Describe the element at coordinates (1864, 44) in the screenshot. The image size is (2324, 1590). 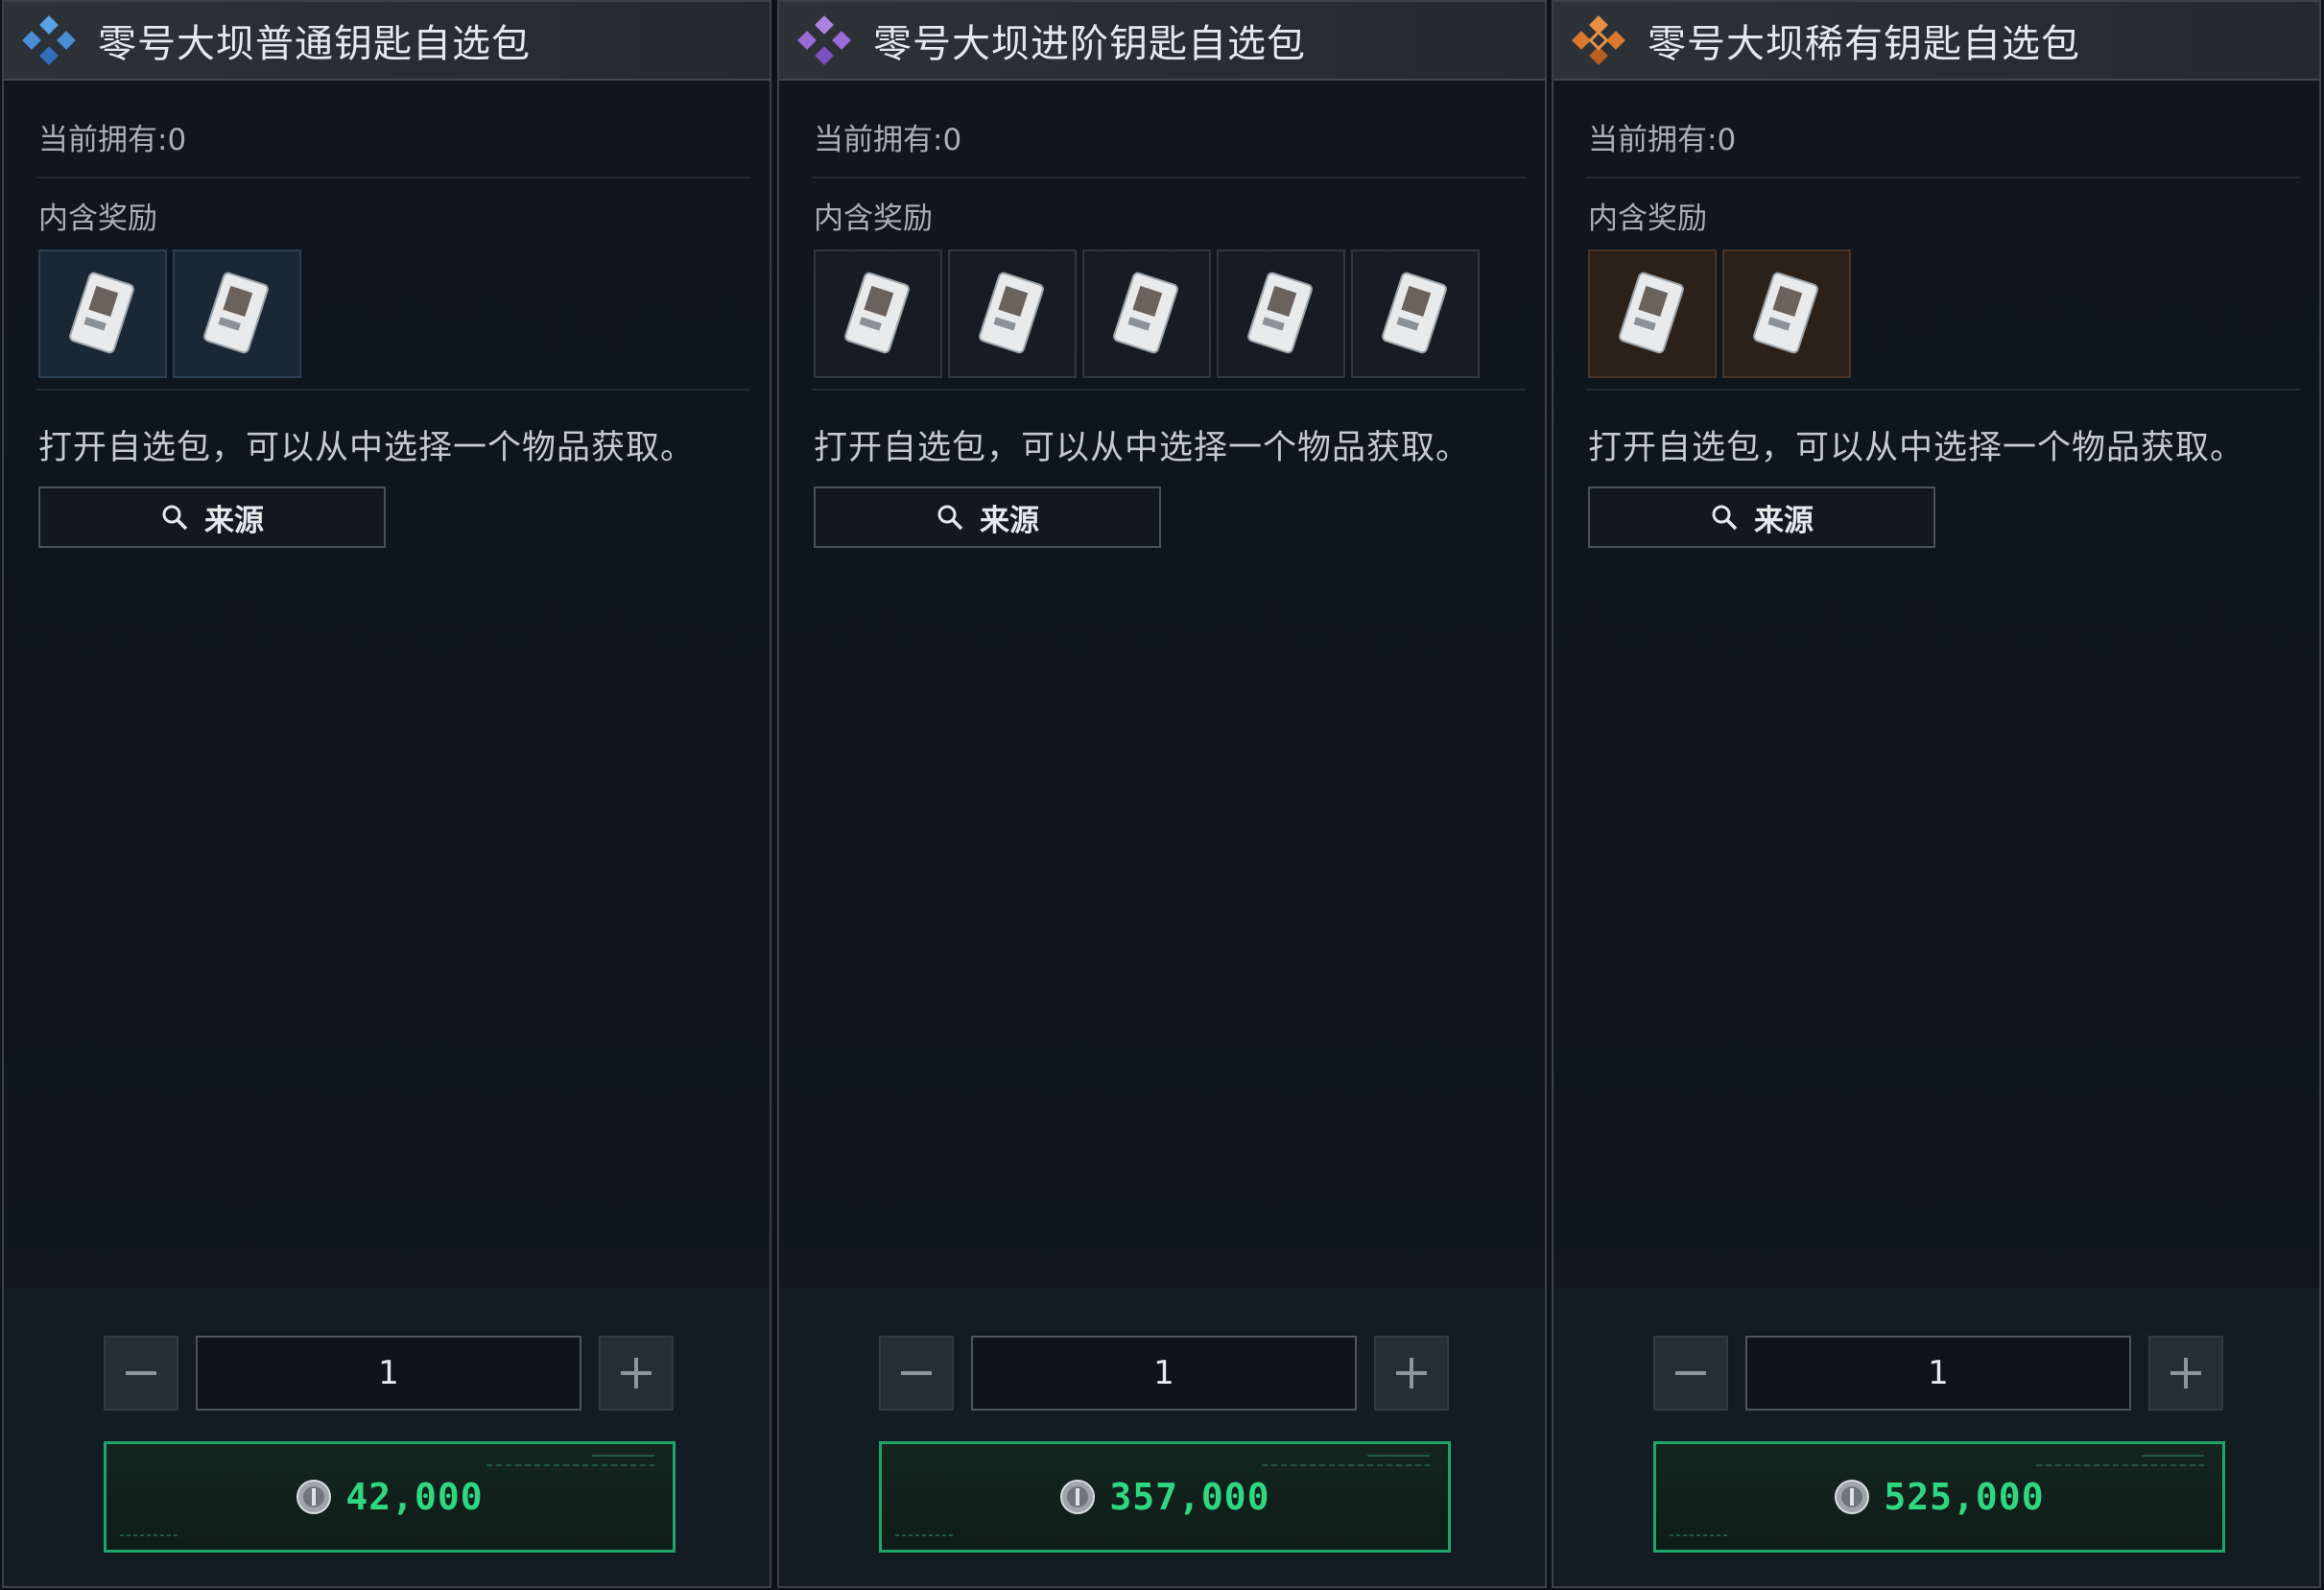
I see `panel-title: 零号大坝稀有钥匙自选包` at that location.